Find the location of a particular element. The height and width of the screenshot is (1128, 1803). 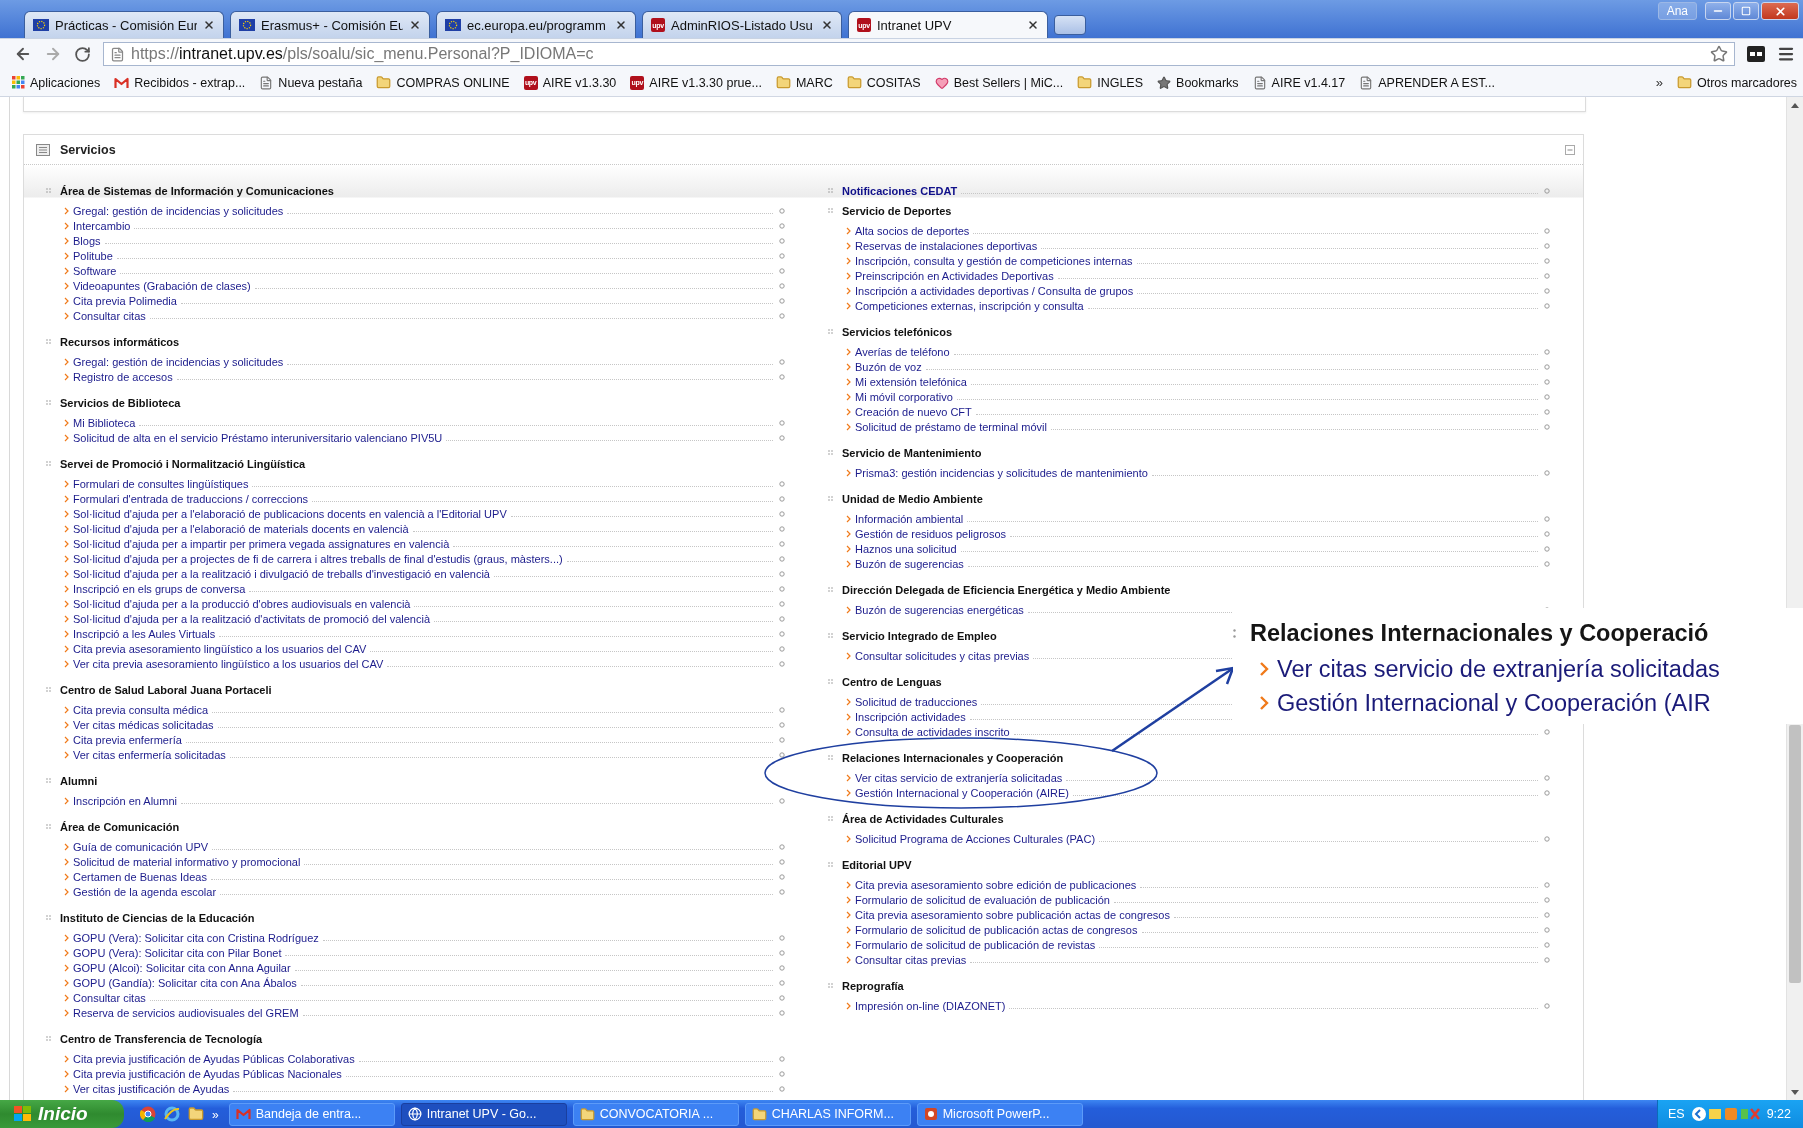

service-link: Gestión de la agenda escolar is located at coordinates (145, 891).